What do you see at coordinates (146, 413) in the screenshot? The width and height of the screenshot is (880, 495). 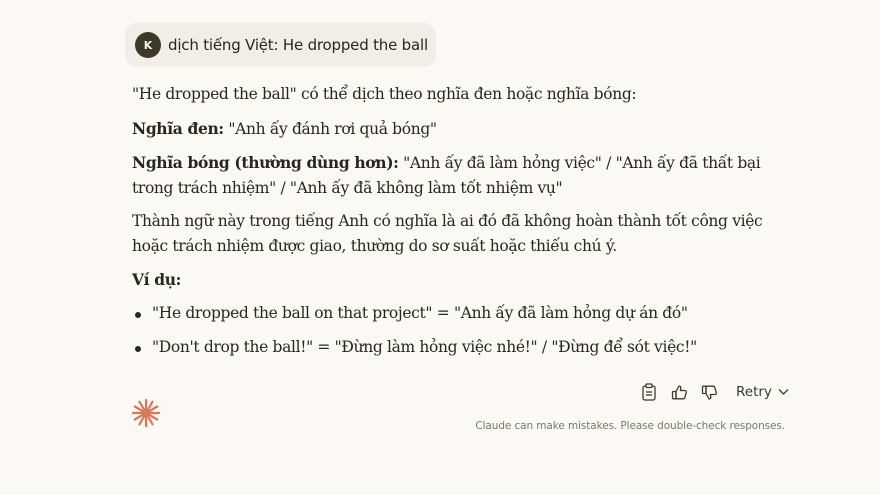 I see `claude-logo-icon` at bounding box center [146, 413].